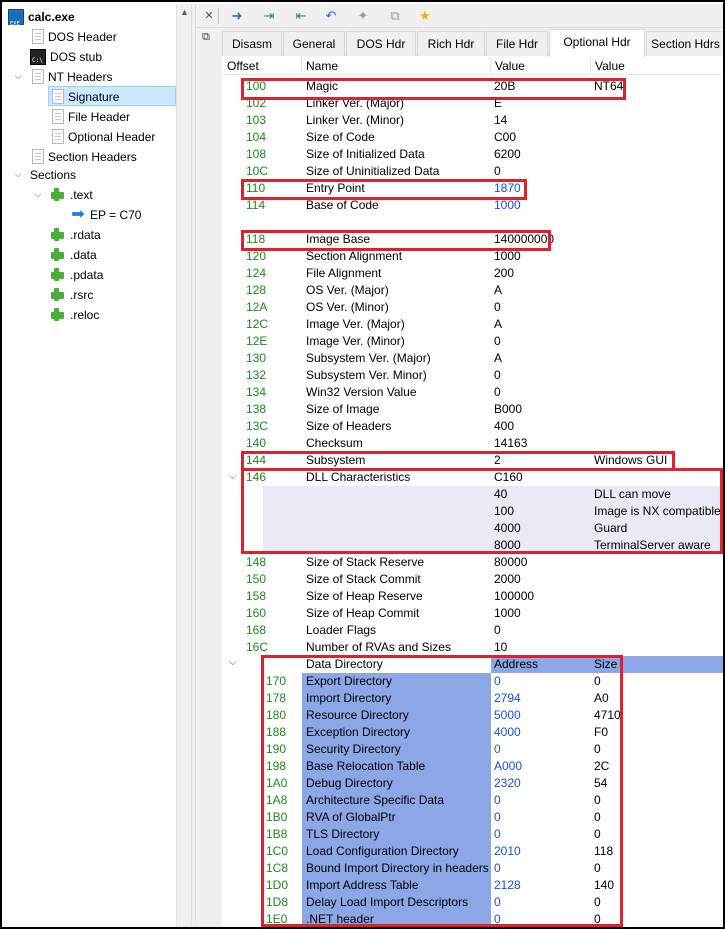 This screenshot has width=725, height=929. Describe the element at coordinates (473, 460) in the screenshot. I see `table-row: 144 Subsystem 2 Windows GUI` at that location.